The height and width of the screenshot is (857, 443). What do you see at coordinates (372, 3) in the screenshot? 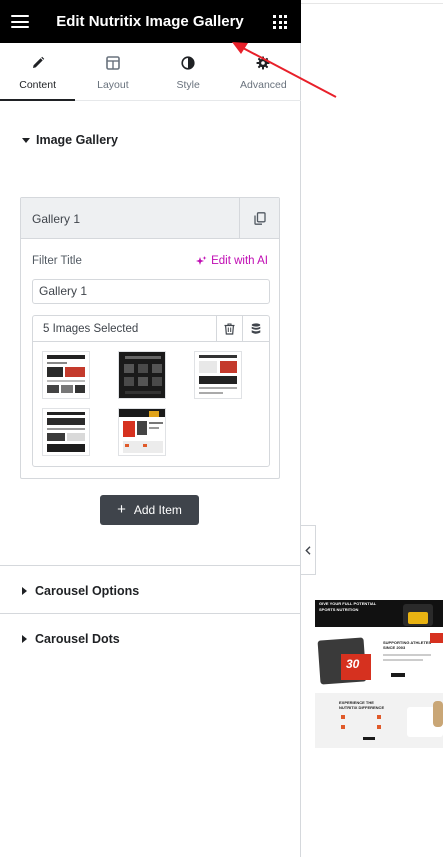
I see `canvas-top-border` at bounding box center [372, 3].